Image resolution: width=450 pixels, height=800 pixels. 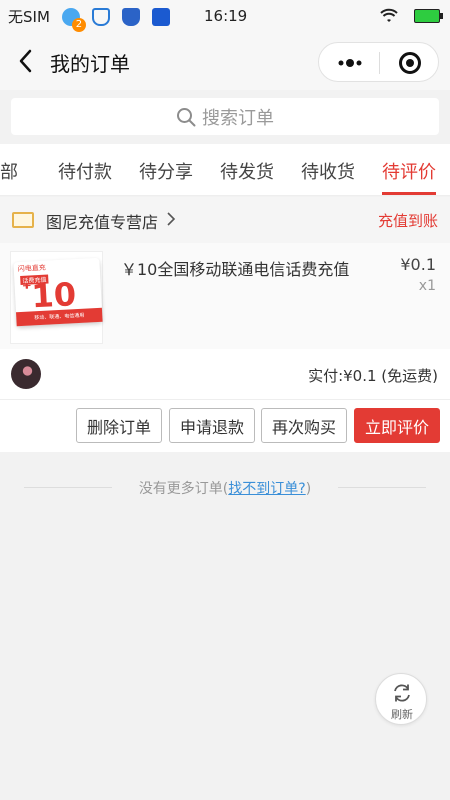 I want to click on notification-badge: 2, so click(x=78, y=24).